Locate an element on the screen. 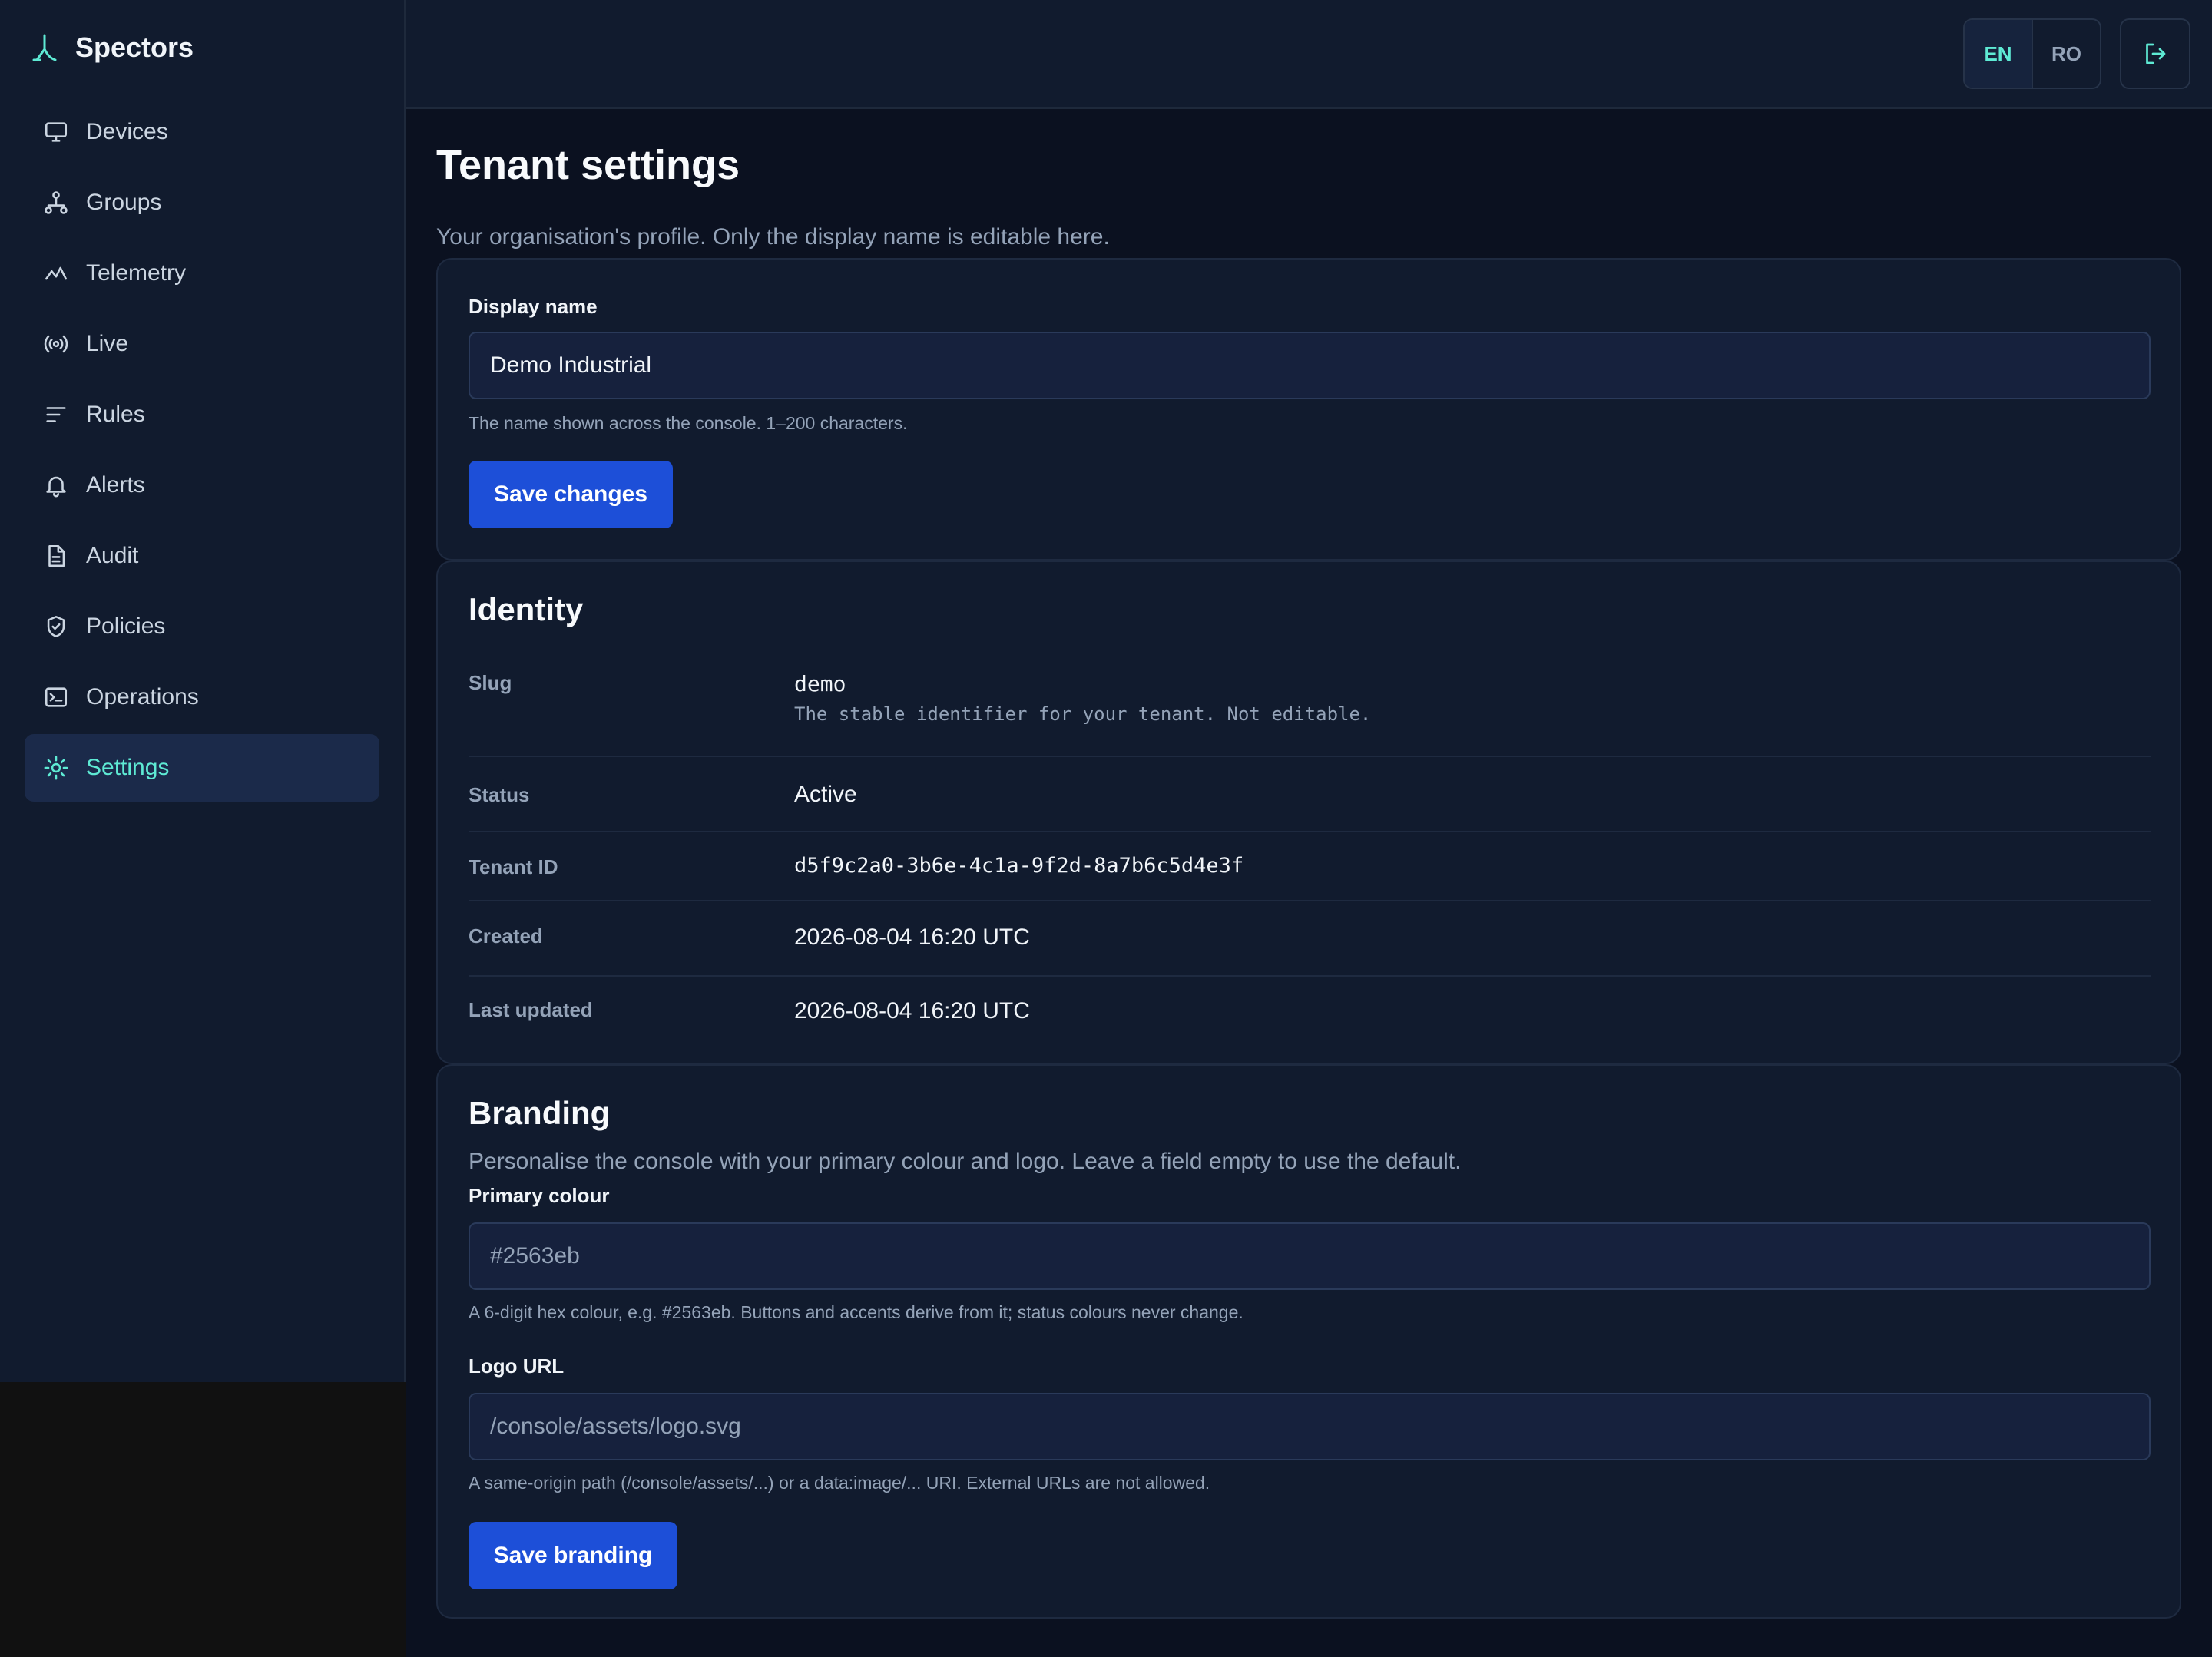 This screenshot has width=2212, height=1657. identity-row-updated: Last updated 2026-08-04 16:20 UTC is located at coordinates (1310, 1015).